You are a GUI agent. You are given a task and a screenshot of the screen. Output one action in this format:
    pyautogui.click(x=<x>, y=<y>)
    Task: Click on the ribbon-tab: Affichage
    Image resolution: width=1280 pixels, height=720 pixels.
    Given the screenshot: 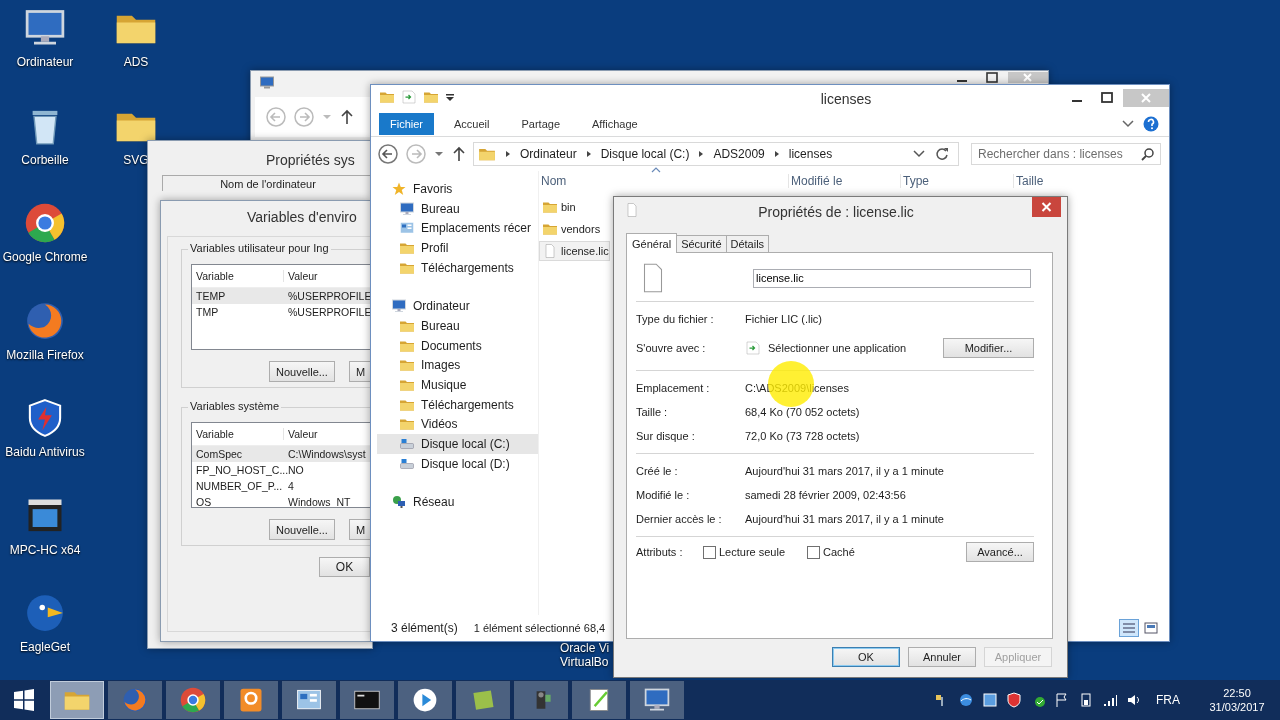 What is the action you would take?
    pyautogui.click(x=615, y=124)
    